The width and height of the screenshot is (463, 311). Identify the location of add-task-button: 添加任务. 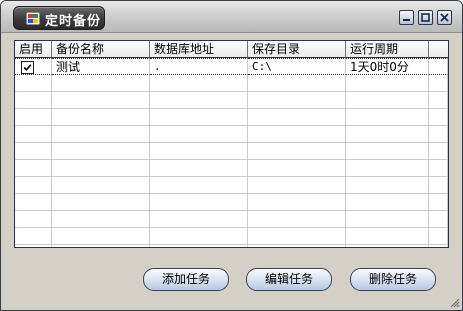
(186, 279).